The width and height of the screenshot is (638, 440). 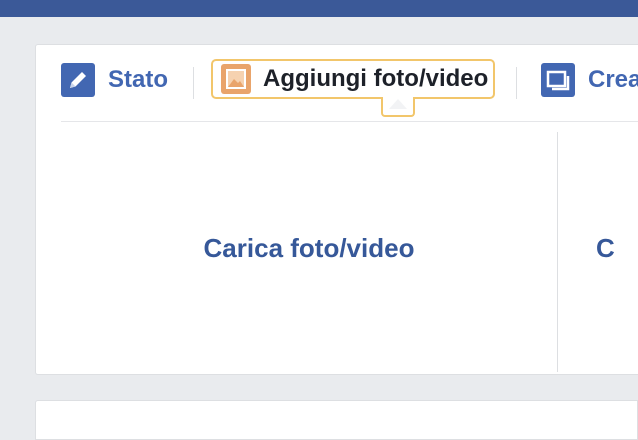 I want to click on pencil-icon, so click(x=78, y=80).